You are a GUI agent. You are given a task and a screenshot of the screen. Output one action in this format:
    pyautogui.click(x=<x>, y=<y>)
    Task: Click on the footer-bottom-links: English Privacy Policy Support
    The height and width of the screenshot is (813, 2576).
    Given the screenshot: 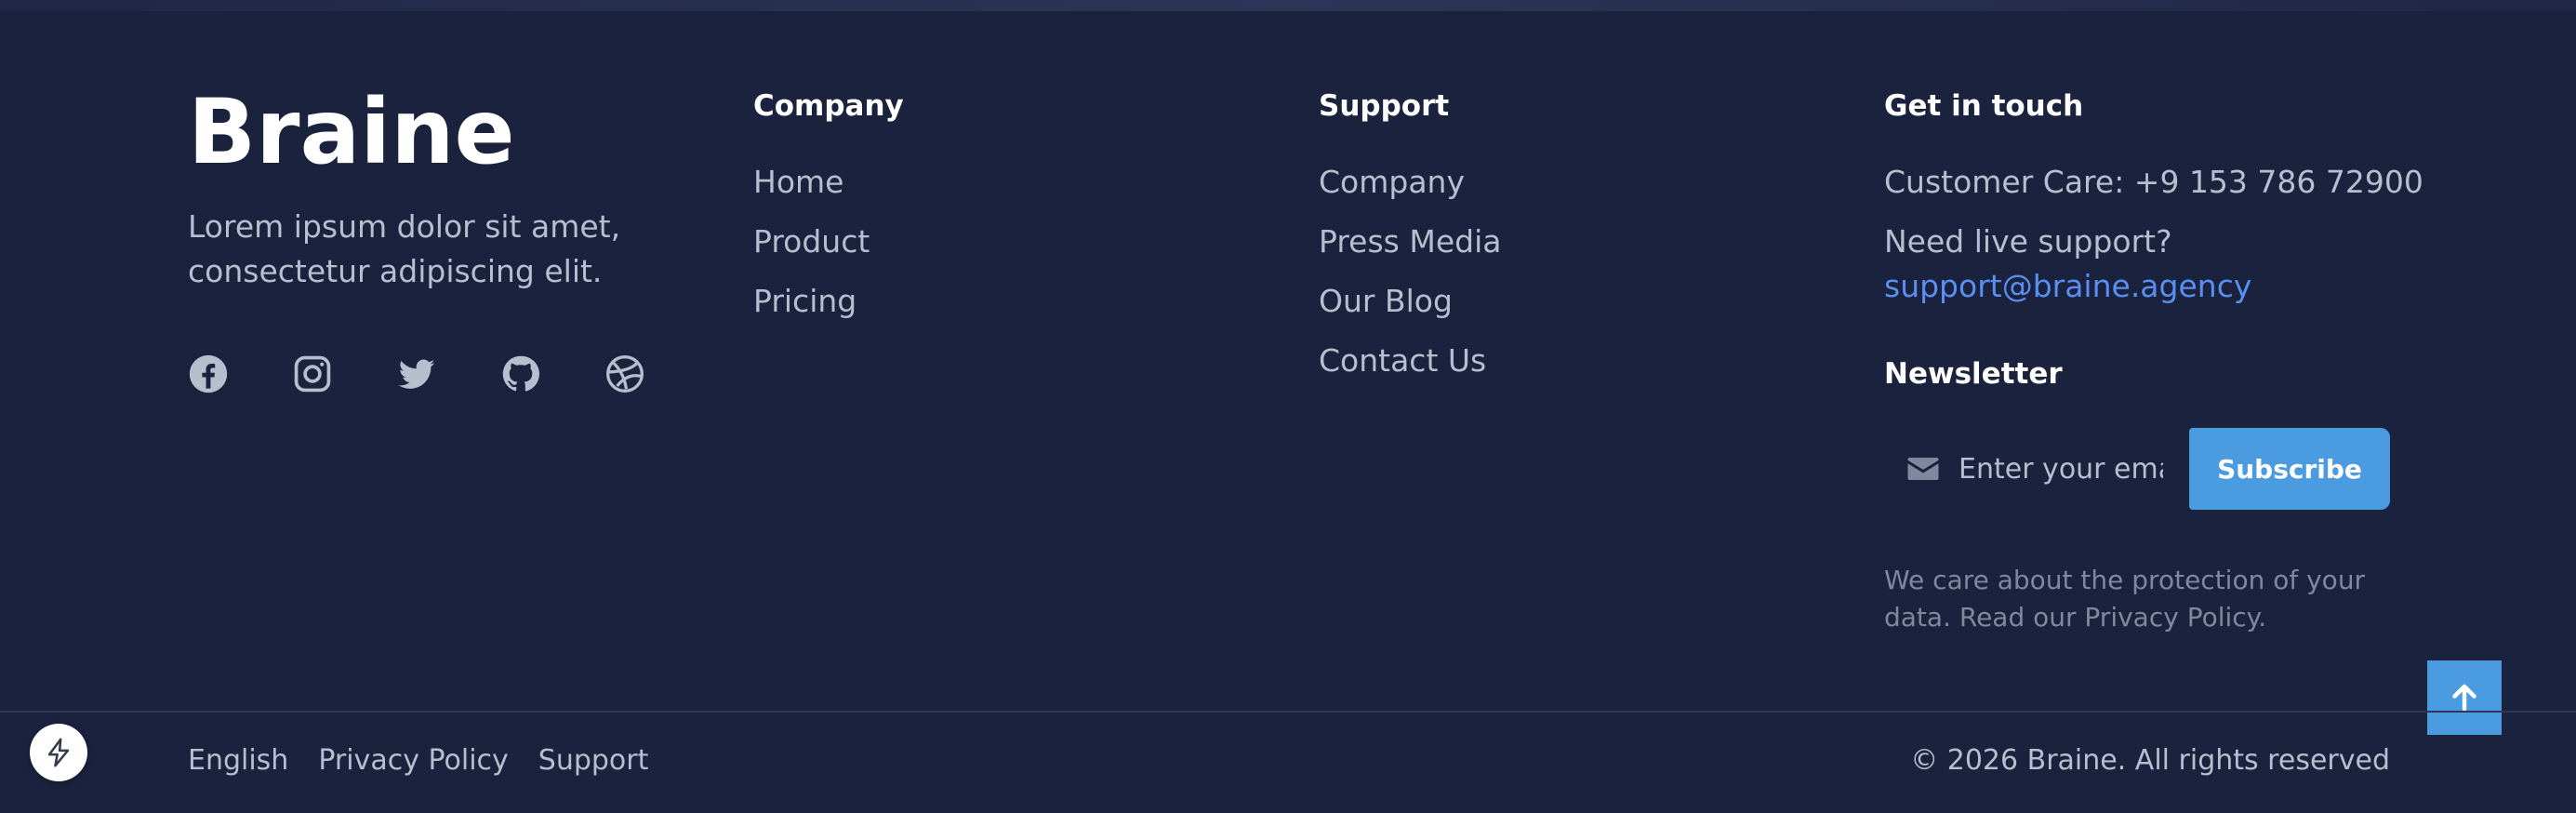 What is the action you would take?
    pyautogui.click(x=418, y=761)
    